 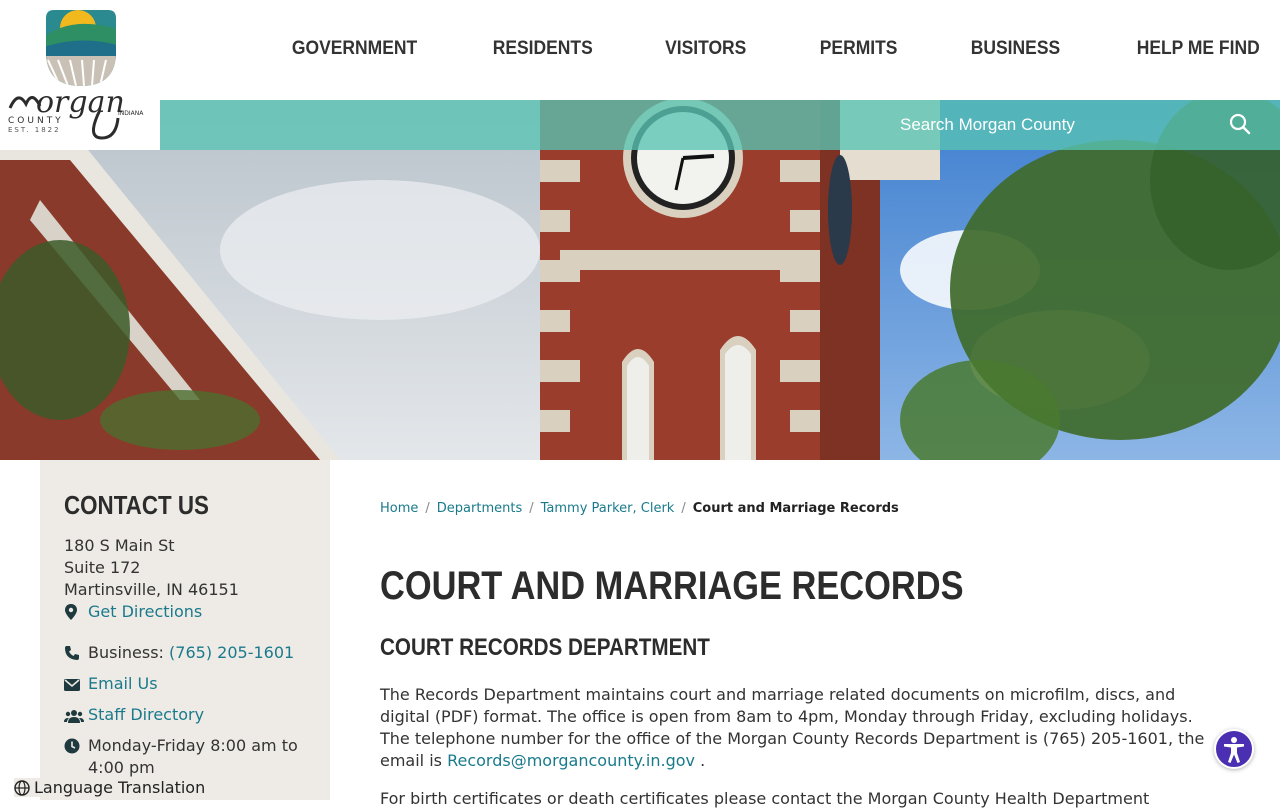 I want to click on nav-visitors: VISITORS, so click(x=705, y=49).